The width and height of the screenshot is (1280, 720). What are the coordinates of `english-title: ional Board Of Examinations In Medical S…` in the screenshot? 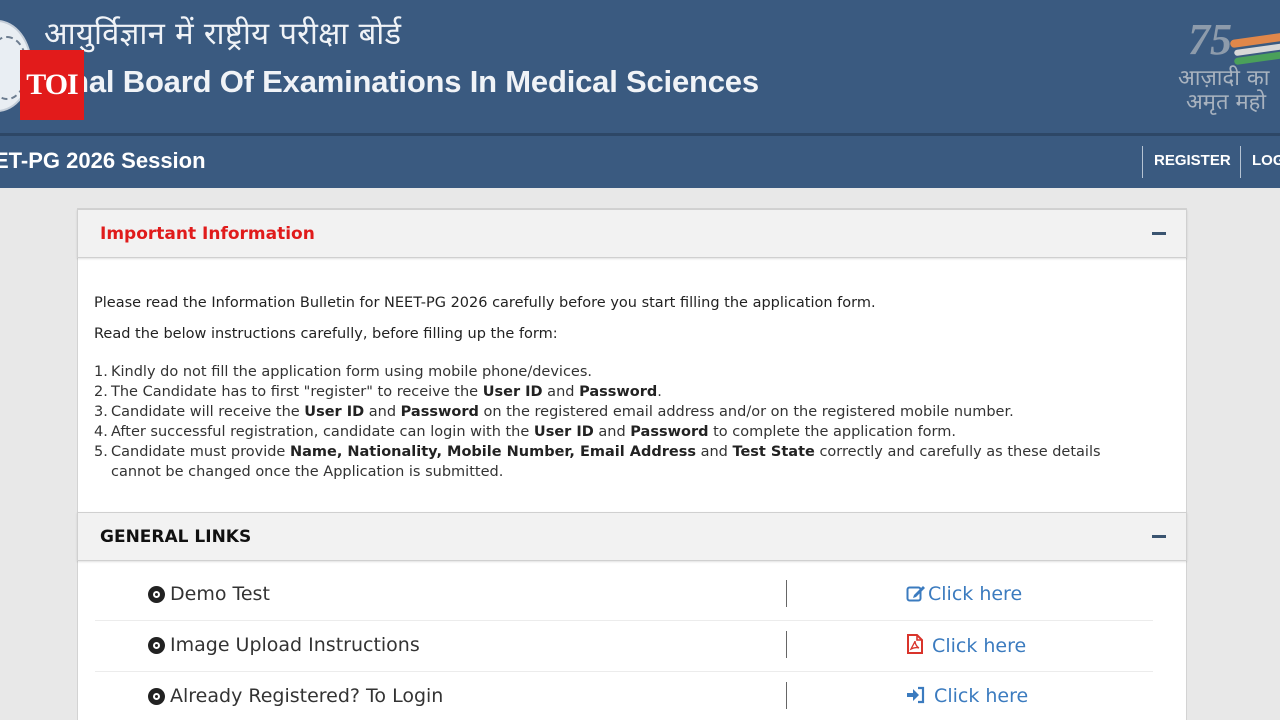 It's located at (401, 81).